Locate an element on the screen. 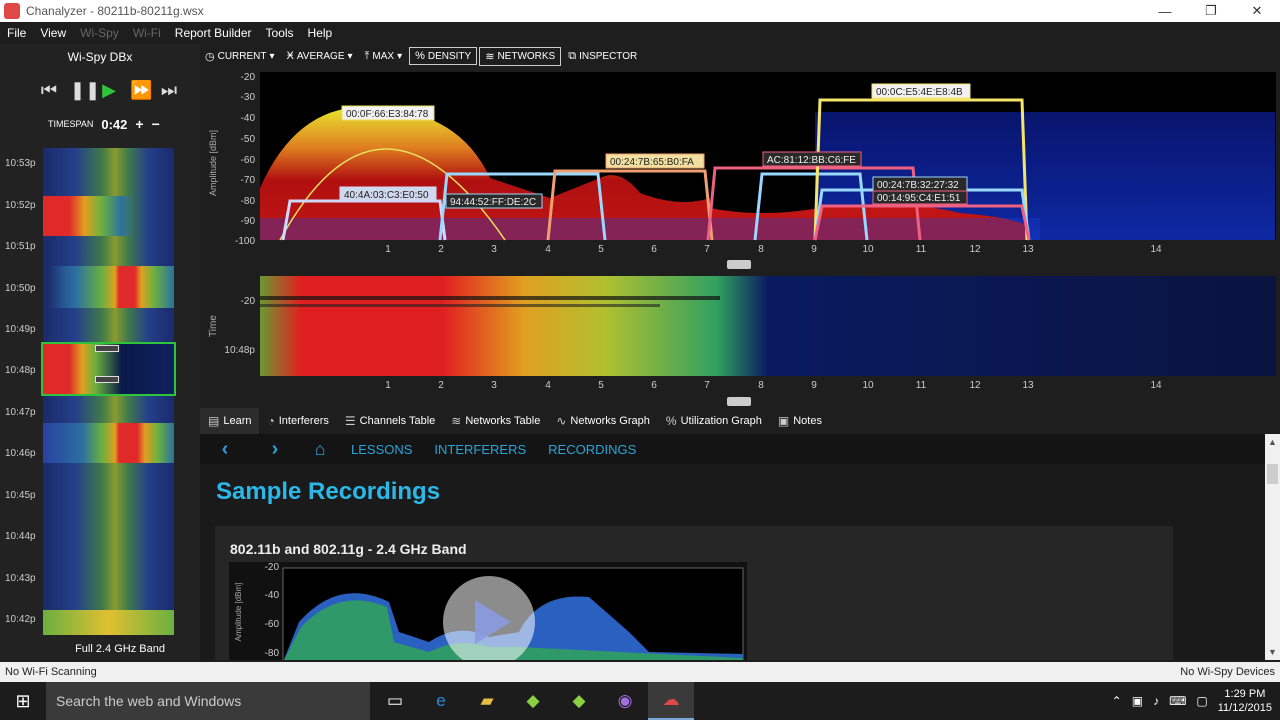 The height and width of the screenshot is (720, 1280). menu-report-builder: Report Builder is located at coordinates (213, 33).